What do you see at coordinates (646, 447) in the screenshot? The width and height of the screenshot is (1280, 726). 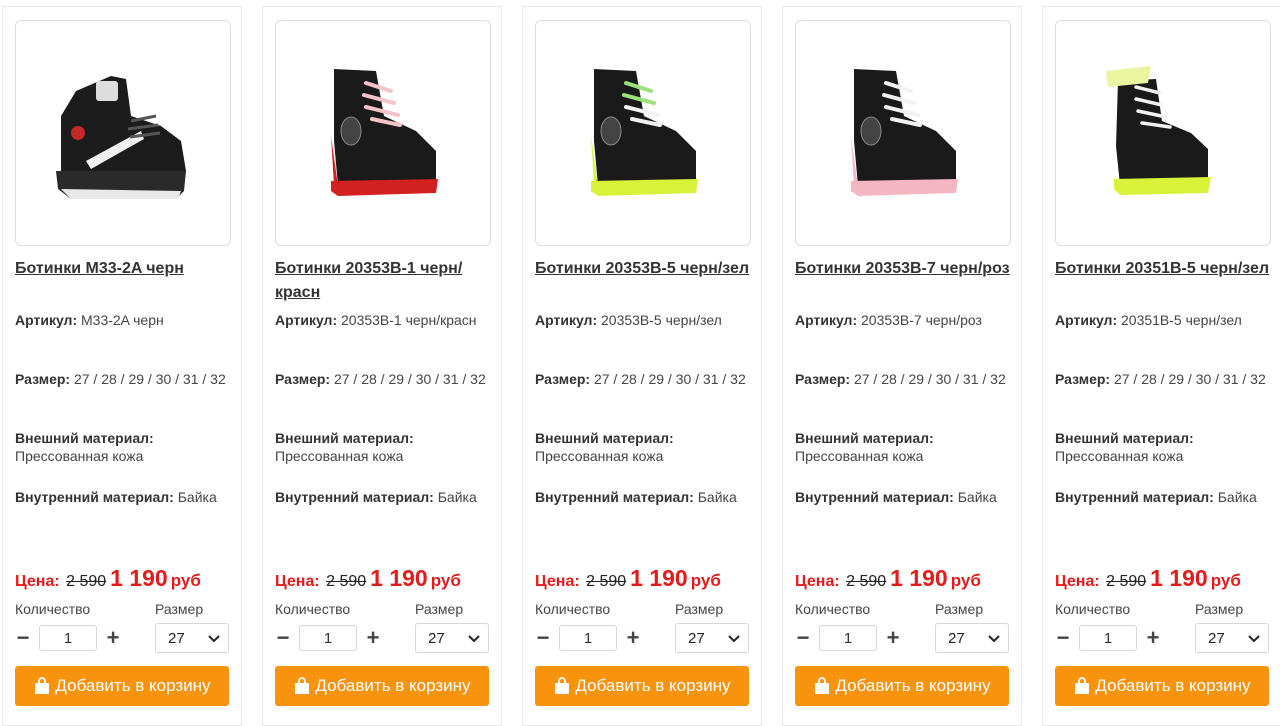 I see `product-outer-material: Внешний материал: Прессованная кожа` at bounding box center [646, 447].